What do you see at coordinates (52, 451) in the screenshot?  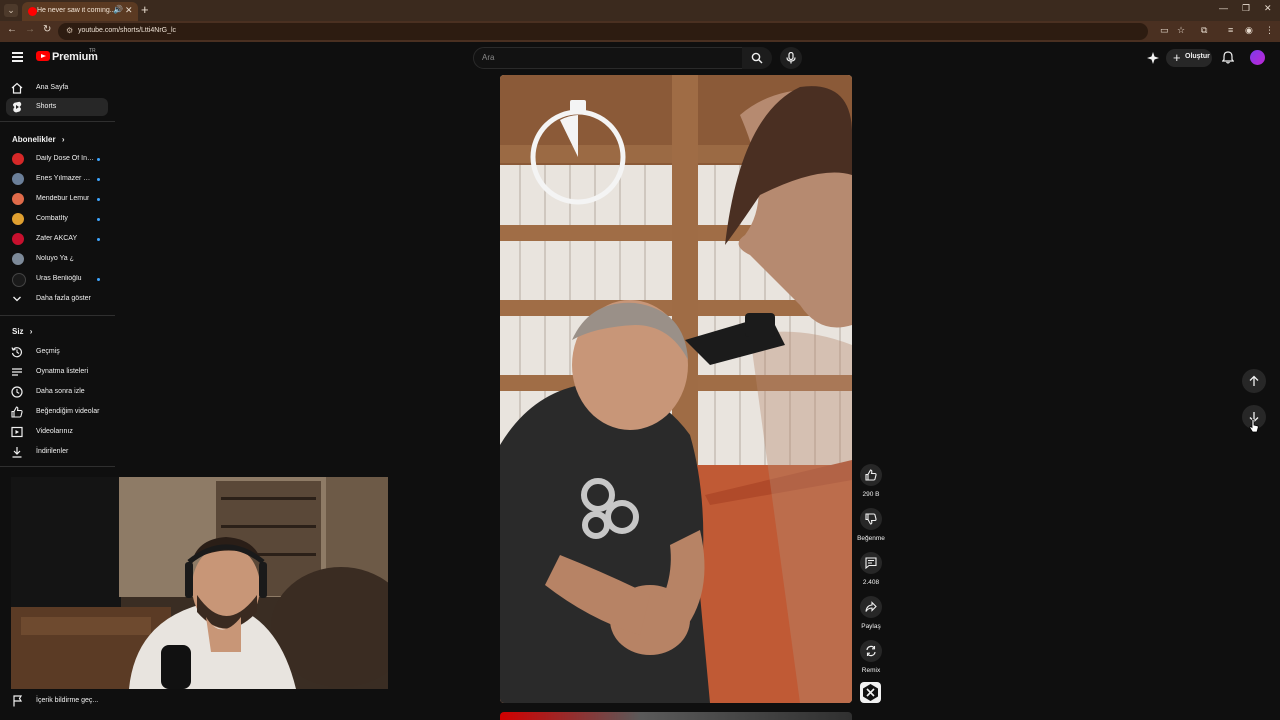 I see `sidebar-item-label: İndirilenler` at bounding box center [52, 451].